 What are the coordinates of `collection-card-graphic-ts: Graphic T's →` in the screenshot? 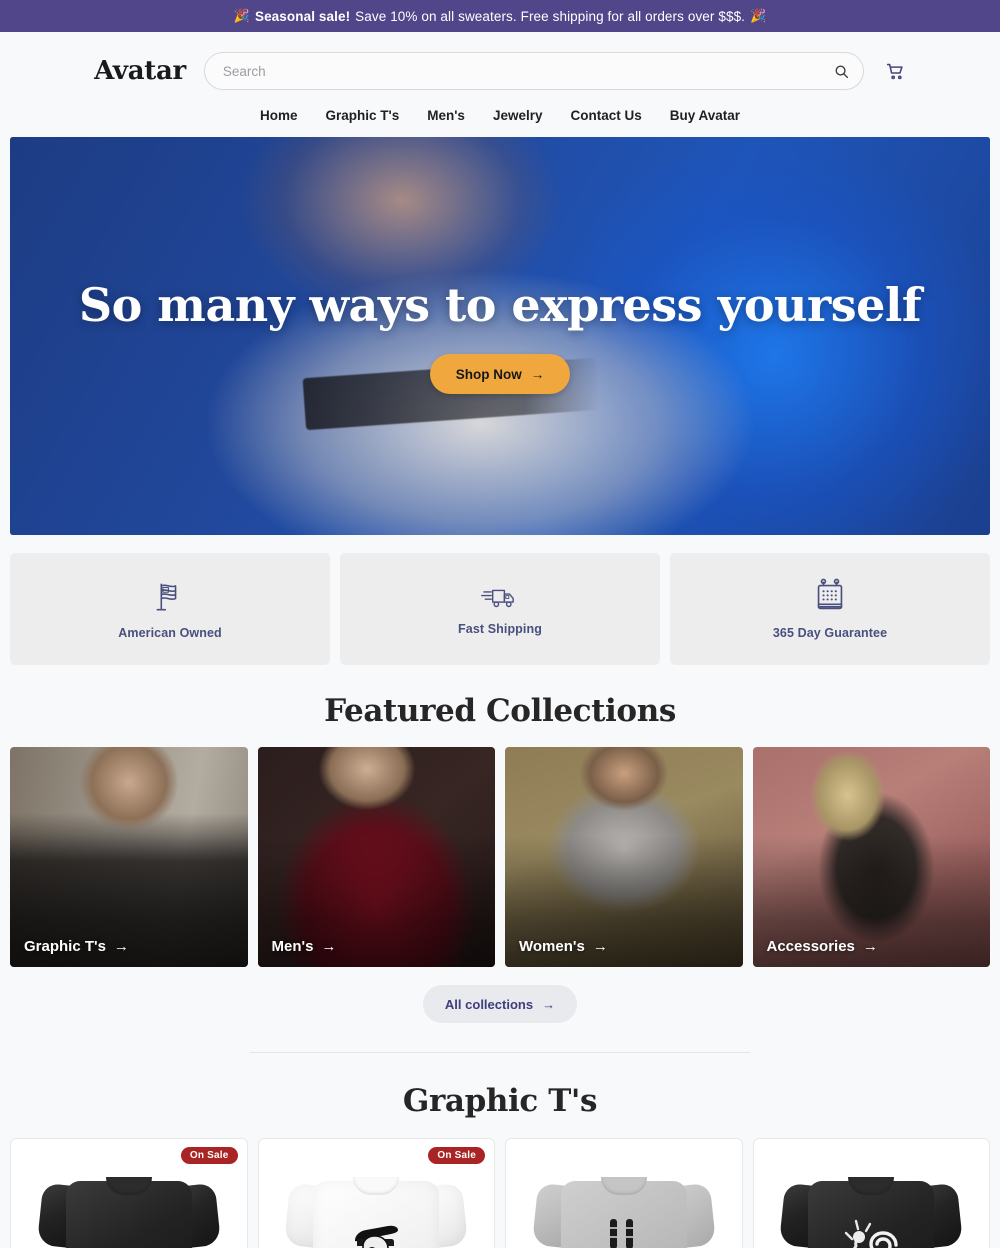 It's located at (129, 857).